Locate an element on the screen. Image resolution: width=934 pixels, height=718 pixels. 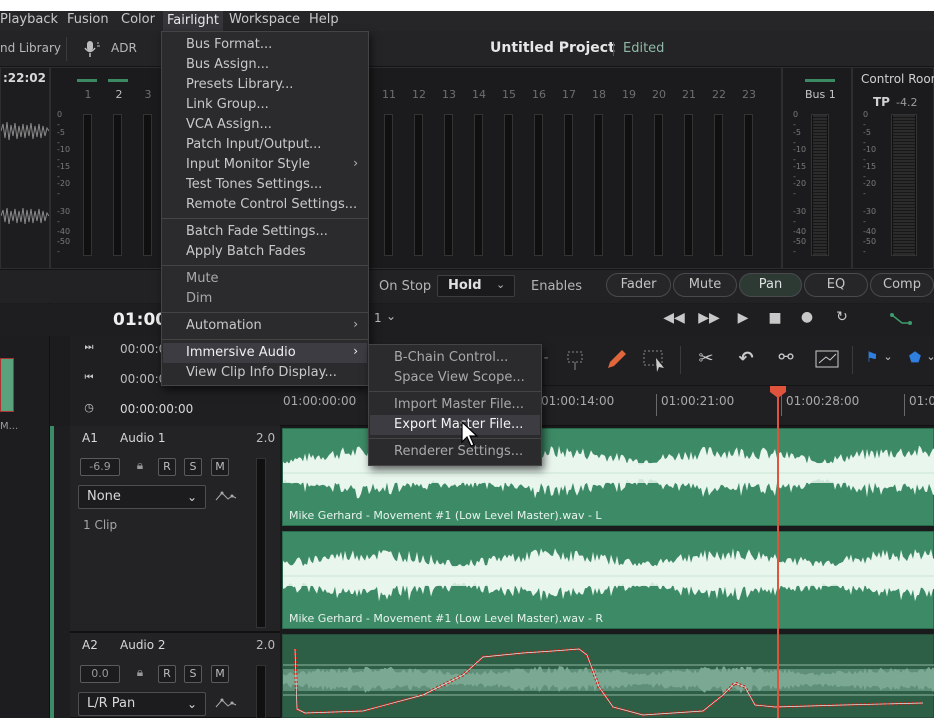
menu-help: Help is located at coordinates (324, 19).